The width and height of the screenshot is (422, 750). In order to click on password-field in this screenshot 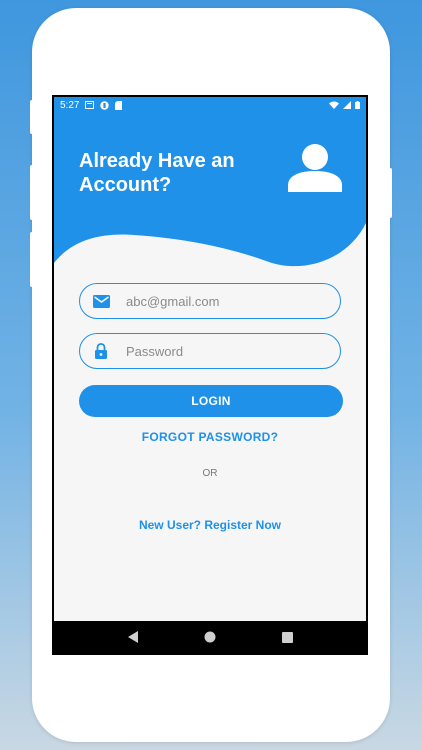, I will do `click(210, 351)`.